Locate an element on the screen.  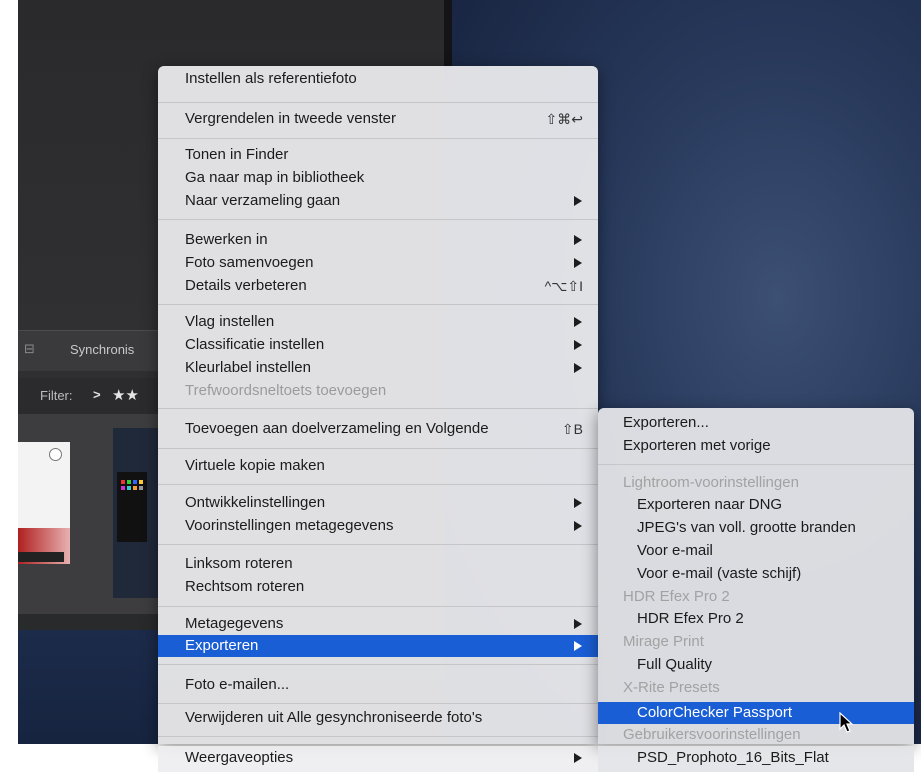
menu-item-view-options: Weergaveopties is located at coordinates (378, 759).